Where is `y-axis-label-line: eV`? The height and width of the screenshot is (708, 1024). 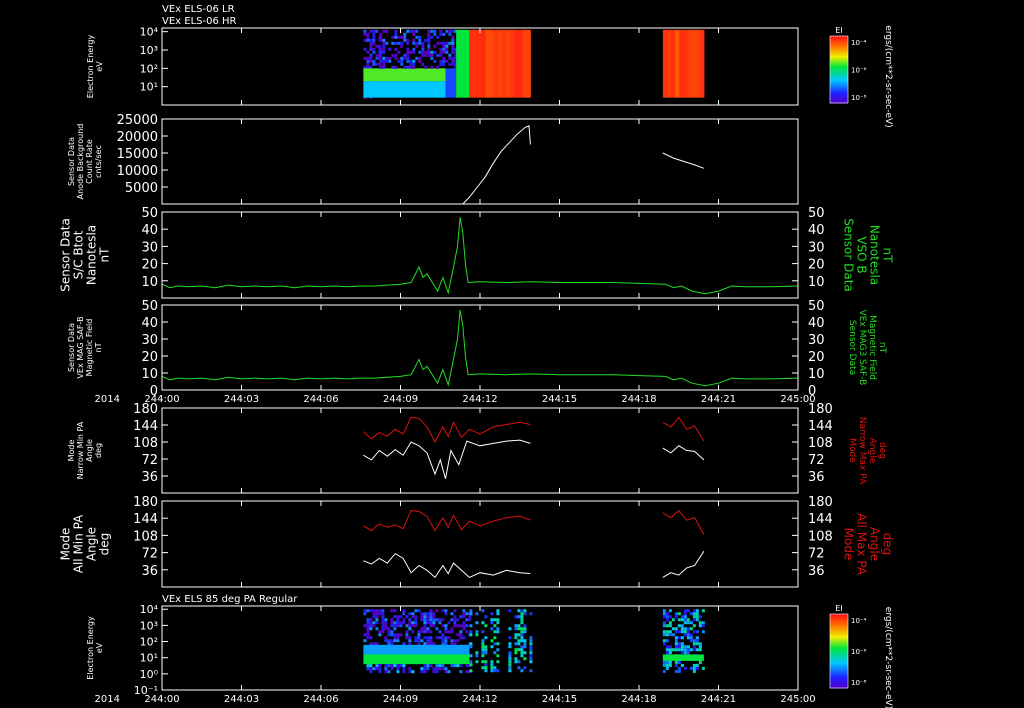 y-axis-label-line: eV is located at coordinates (99, 66).